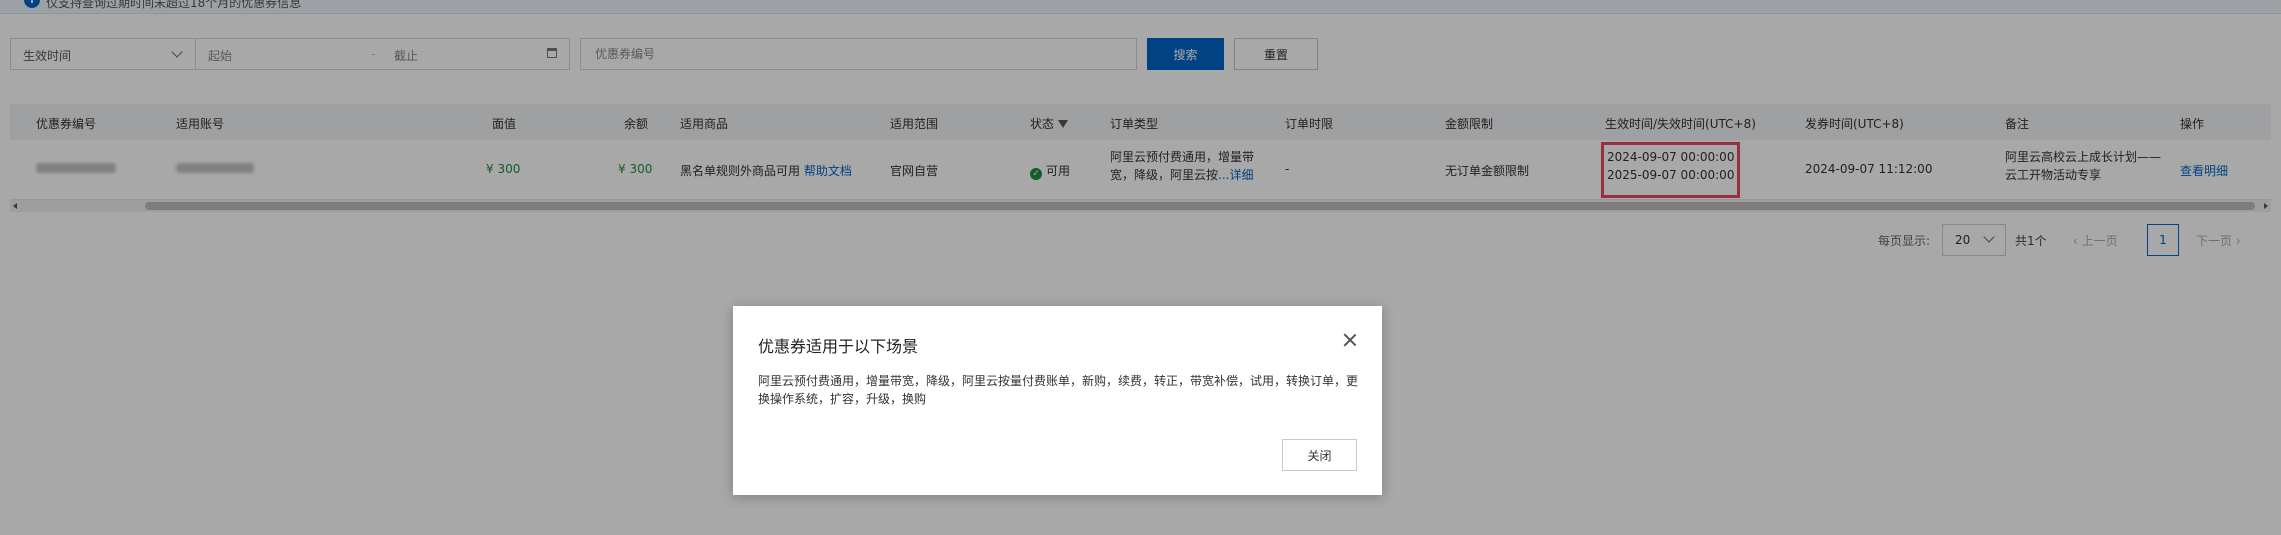 This screenshot has width=2281, height=535. Describe the element at coordinates (1319, 455) in the screenshot. I see `close-button: 关闭` at that location.